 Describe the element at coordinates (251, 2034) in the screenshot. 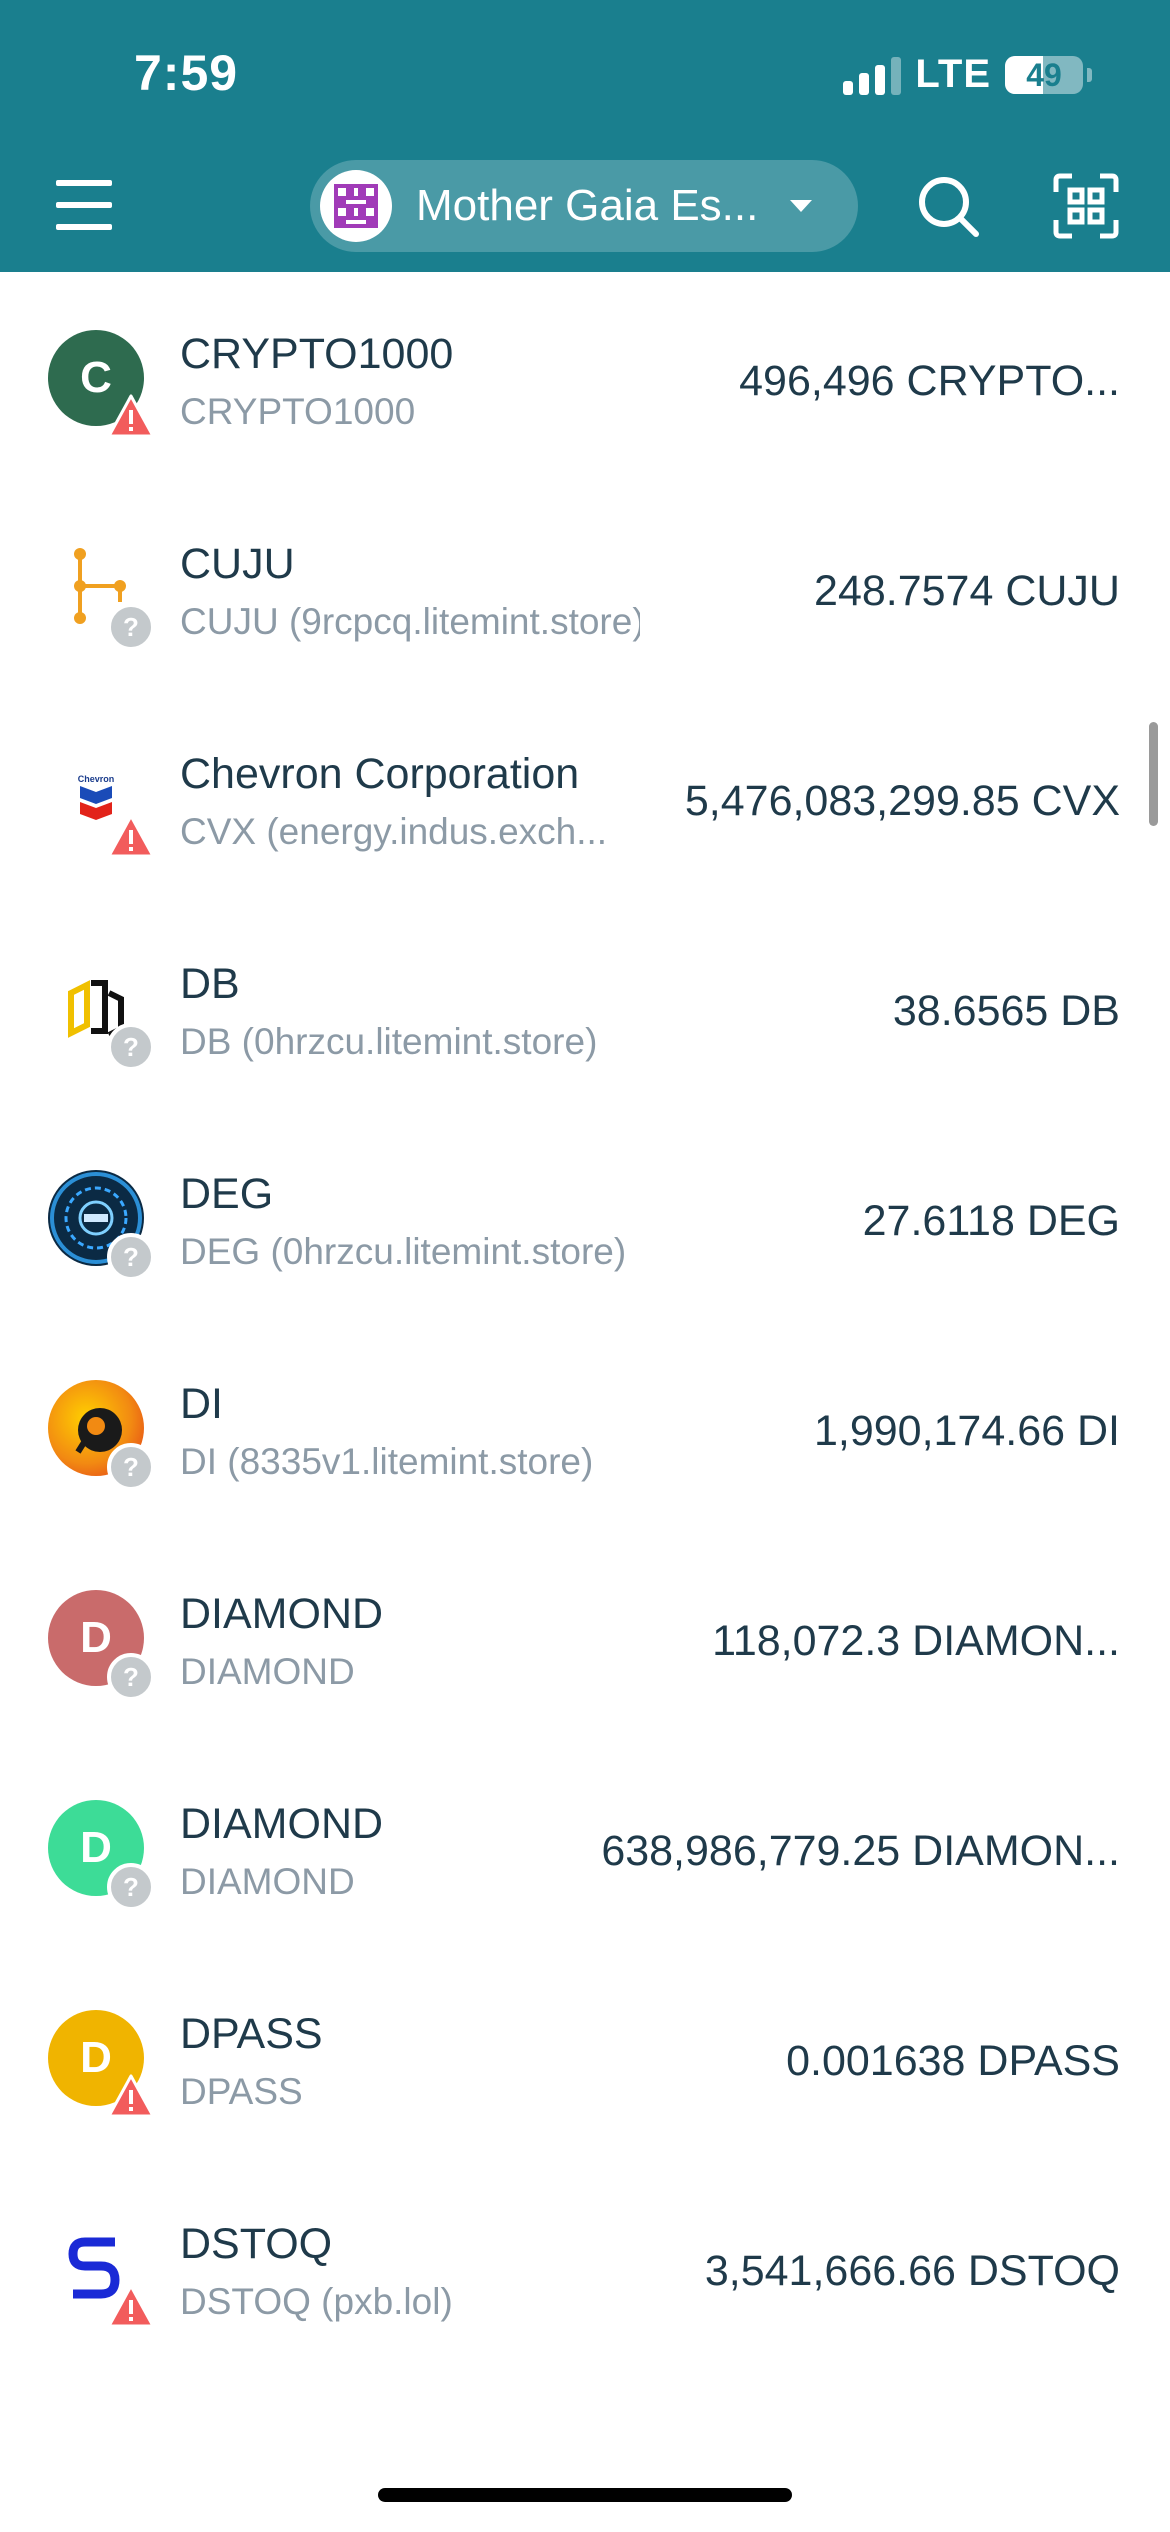

I see `asset-name: DPASS` at that location.